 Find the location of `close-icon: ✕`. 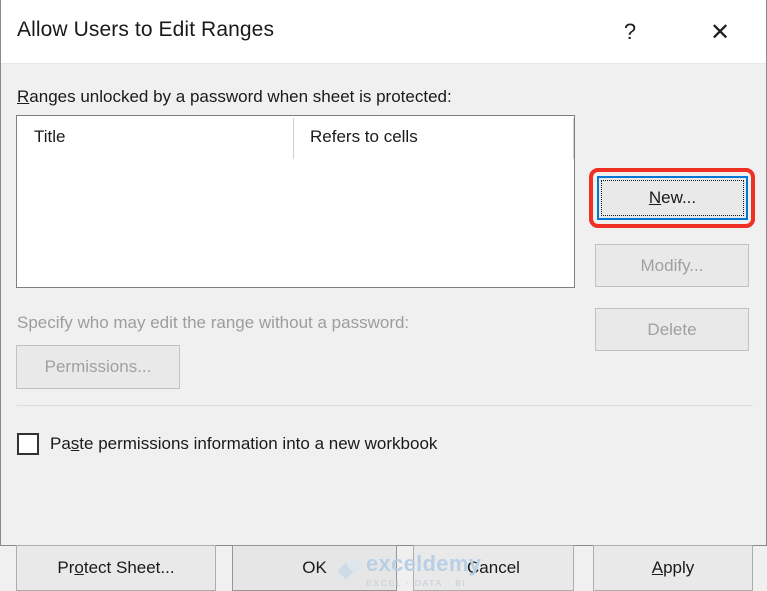

close-icon: ✕ is located at coordinates (720, 32).